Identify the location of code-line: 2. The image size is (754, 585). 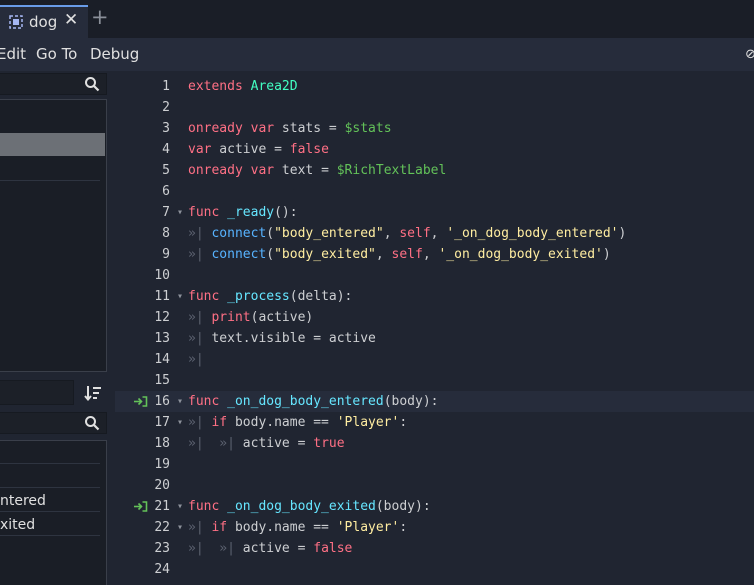
(434, 107).